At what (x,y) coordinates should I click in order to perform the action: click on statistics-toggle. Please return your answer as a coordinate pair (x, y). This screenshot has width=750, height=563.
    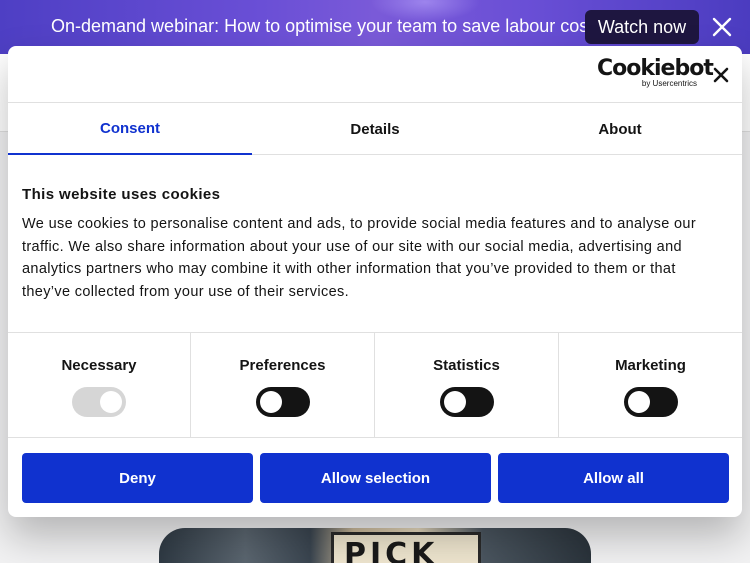
    Looking at the image, I should click on (467, 402).